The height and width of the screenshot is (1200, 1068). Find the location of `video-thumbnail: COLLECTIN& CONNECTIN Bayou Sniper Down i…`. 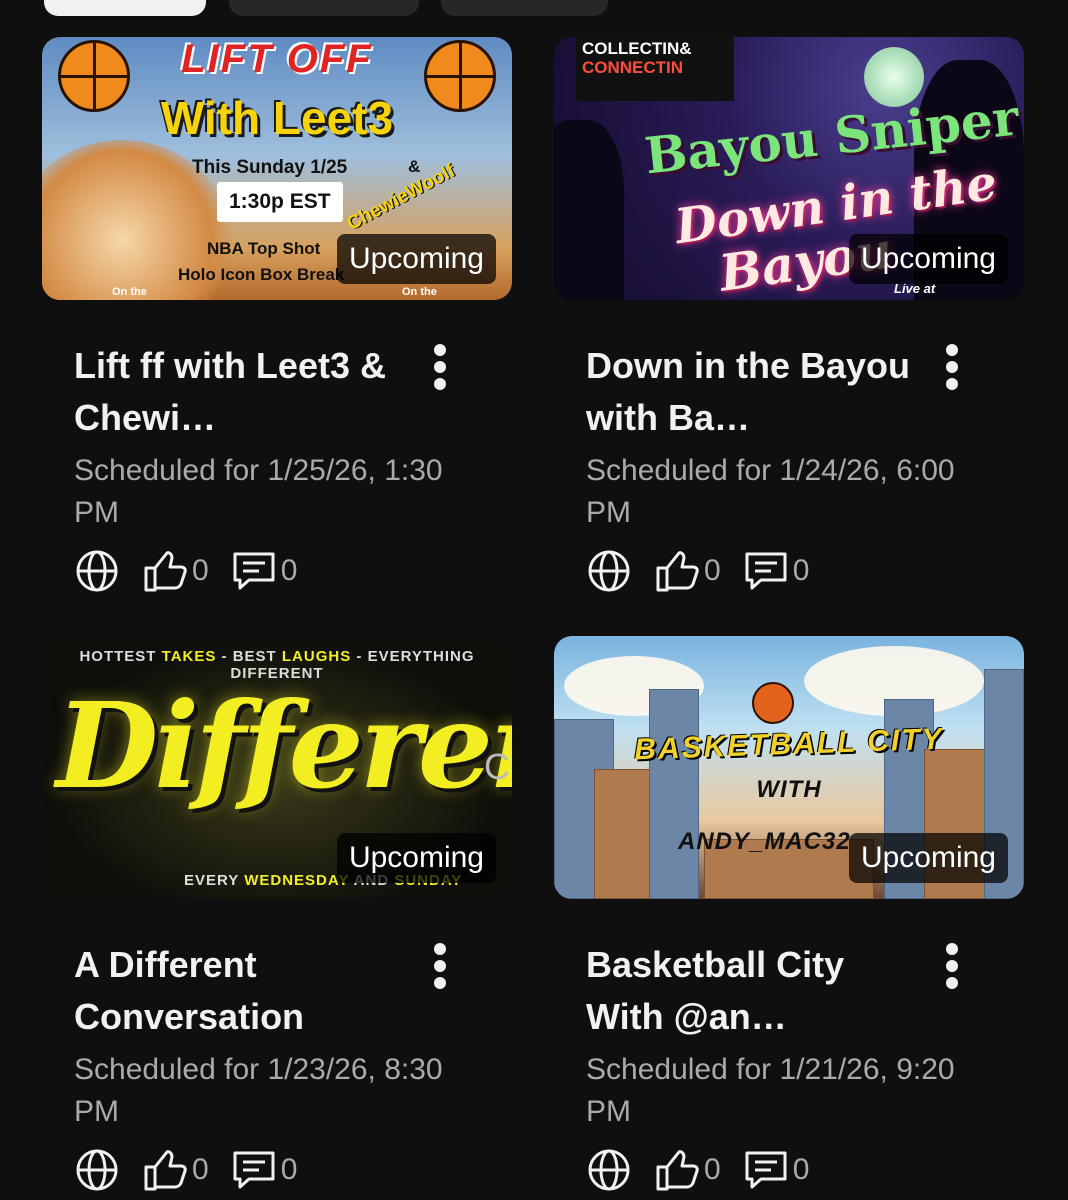

video-thumbnail: COLLECTIN& CONNECTIN Bayou Sniper Down i… is located at coordinates (789, 168).